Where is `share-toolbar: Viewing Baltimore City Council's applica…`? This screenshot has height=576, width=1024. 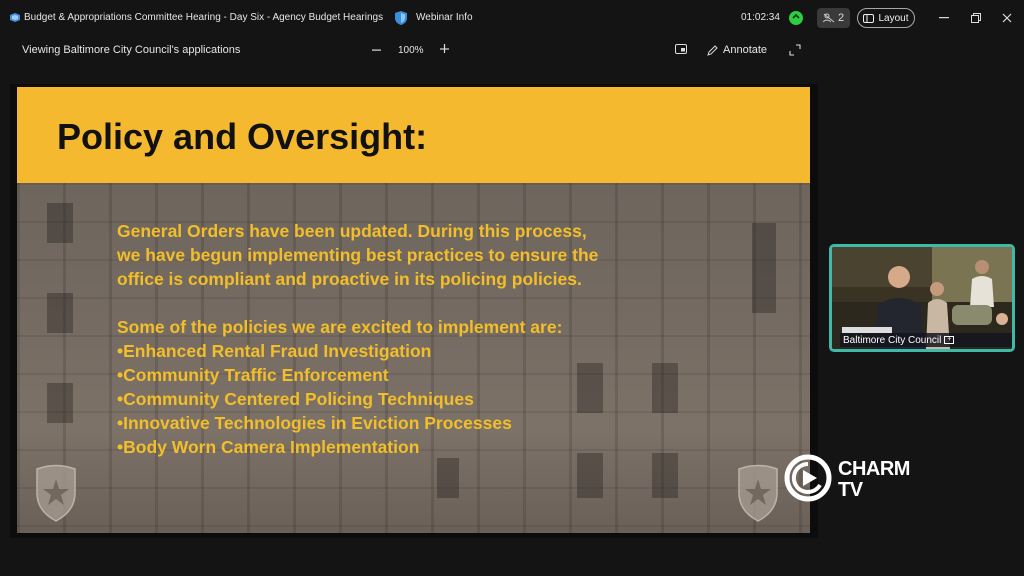
share-toolbar: Viewing Baltimore City Council's applica… is located at coordinates (512, 51).